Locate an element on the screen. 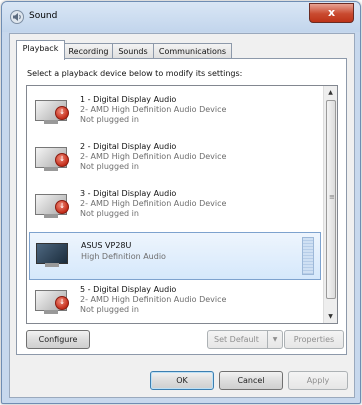 The width and height of the screenshot is (362, 405). device-name: 1 - Digital Display Audio is located at coordinates (128, 99).